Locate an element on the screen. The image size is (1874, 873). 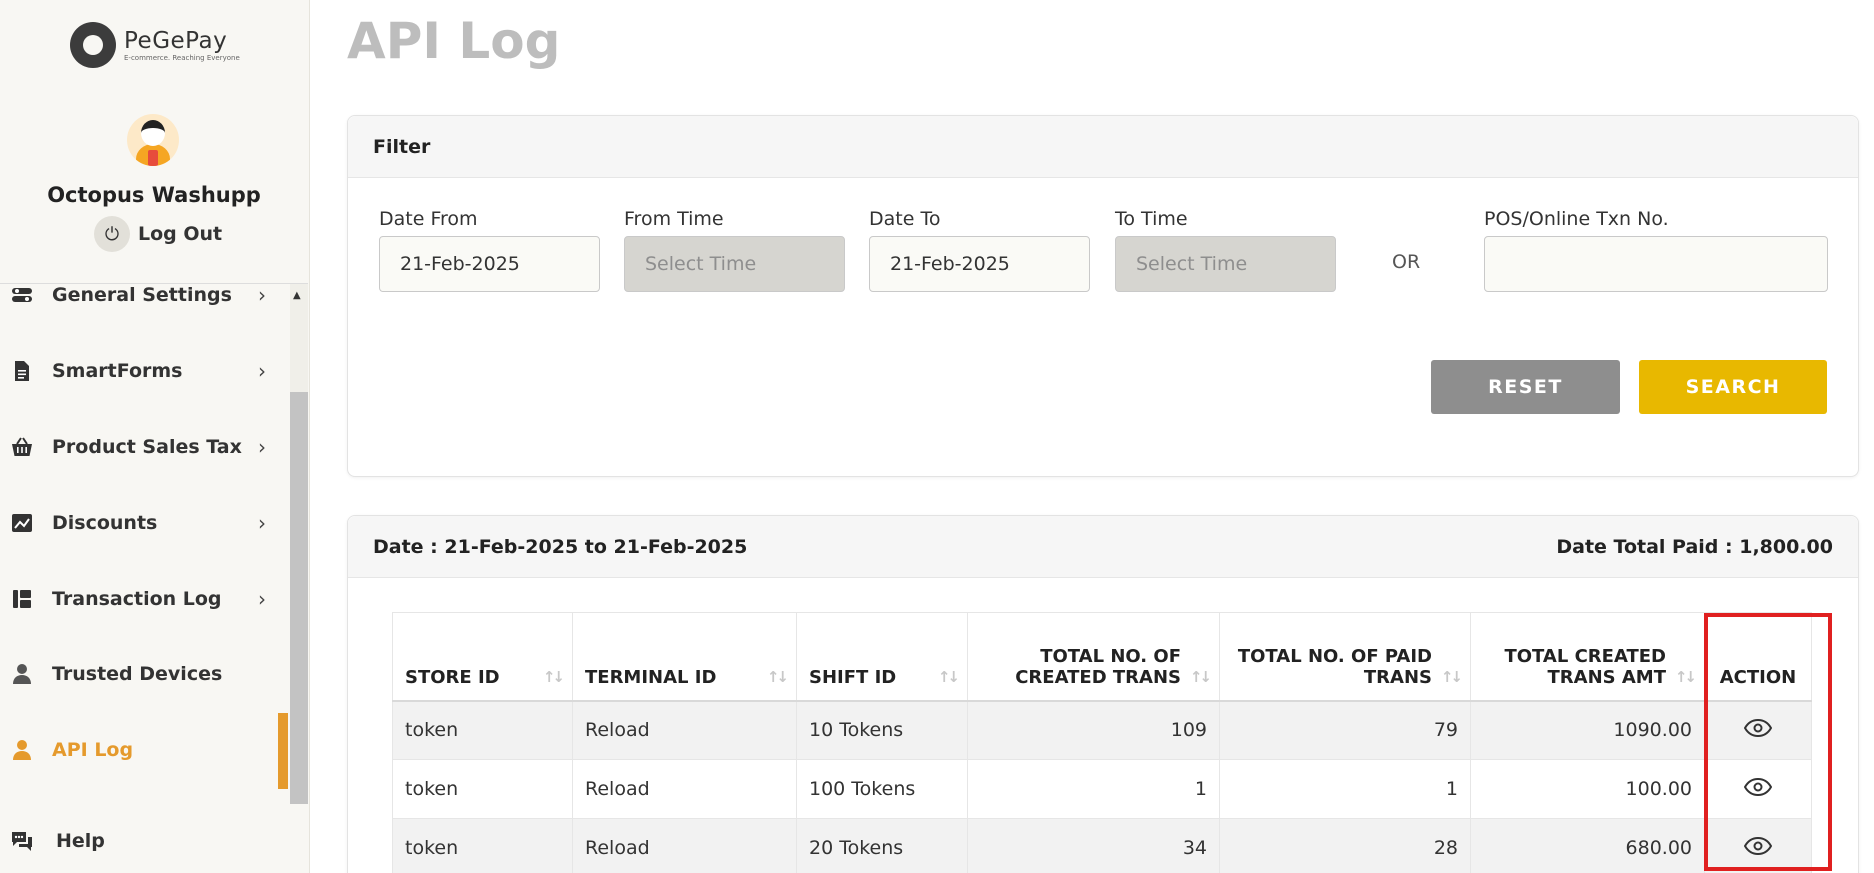
table-row: token Reload 10 Tokens 109 79 1090.00 is located at coordinates (1102, 730).